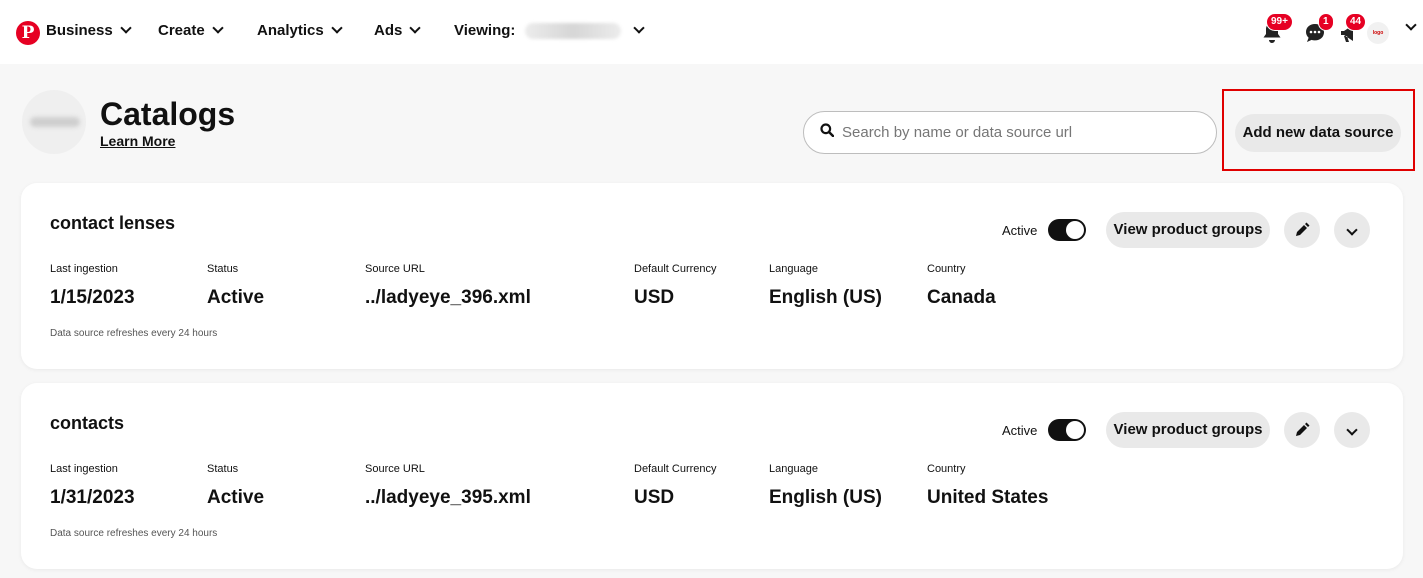  Describe the element at coordinates (961, 297) in the screenshot. I see `country-value: Canada` at that location.